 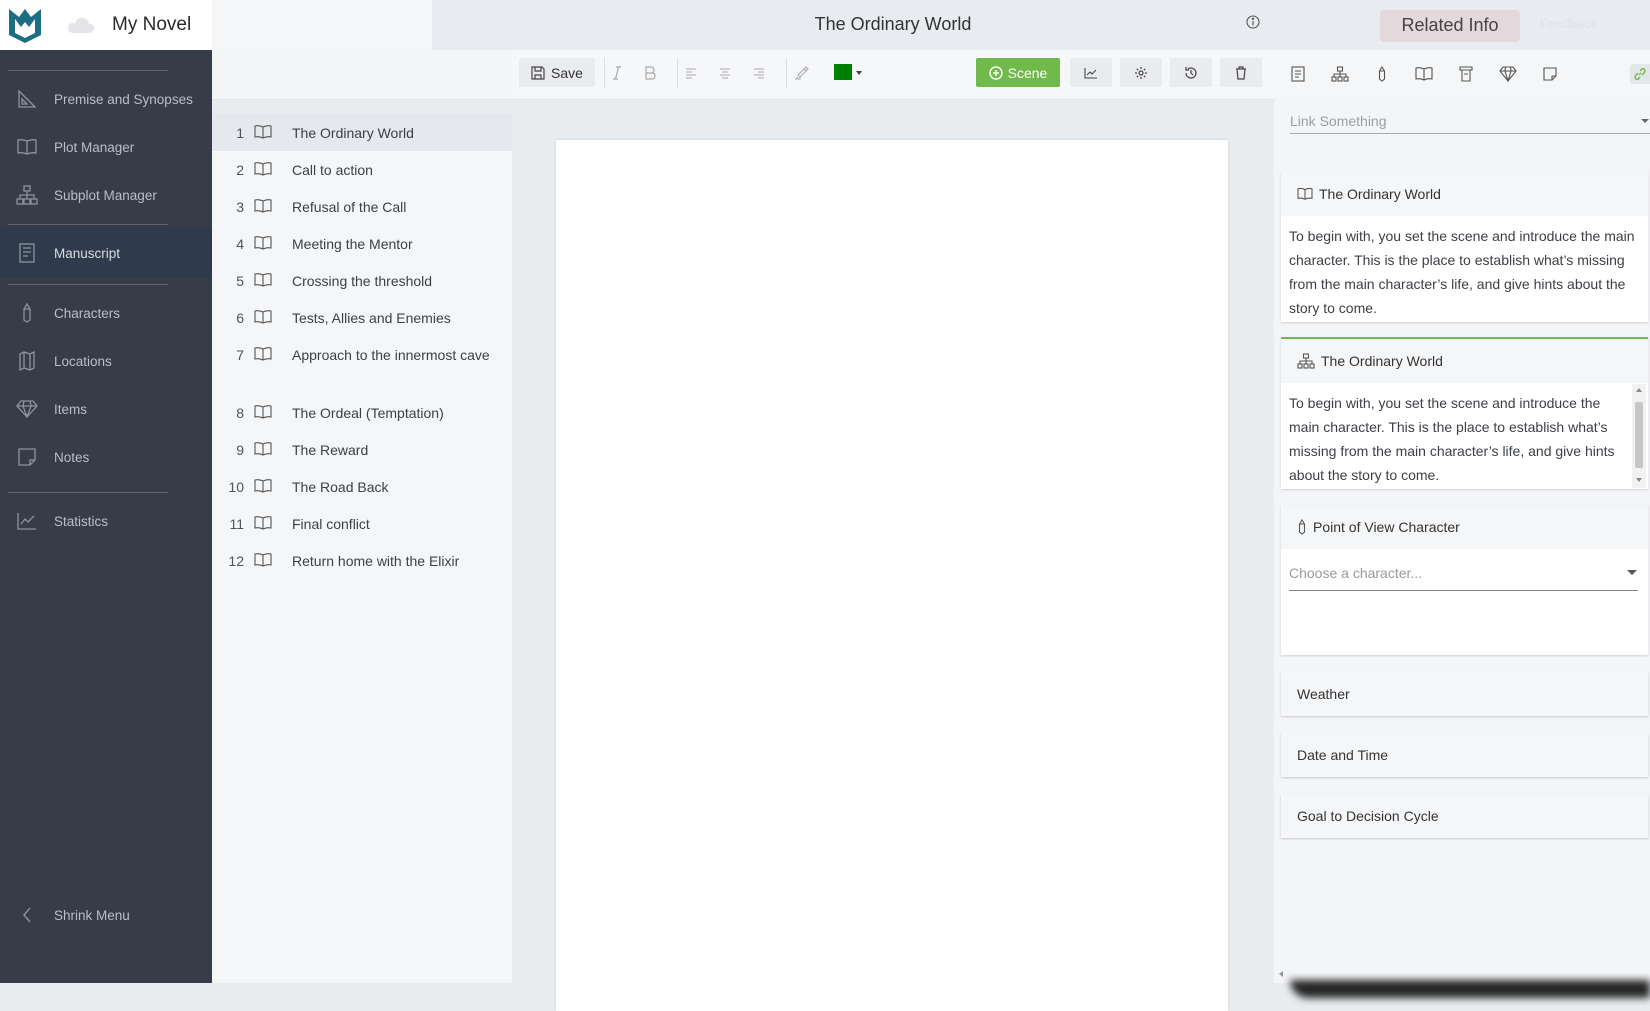 I want to click on scroll-left-icon, so click(x=1281, y=974).